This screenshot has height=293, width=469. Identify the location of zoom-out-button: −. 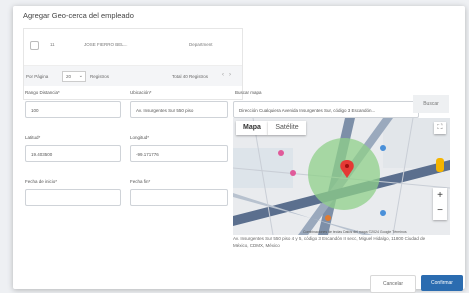
(440, 212).